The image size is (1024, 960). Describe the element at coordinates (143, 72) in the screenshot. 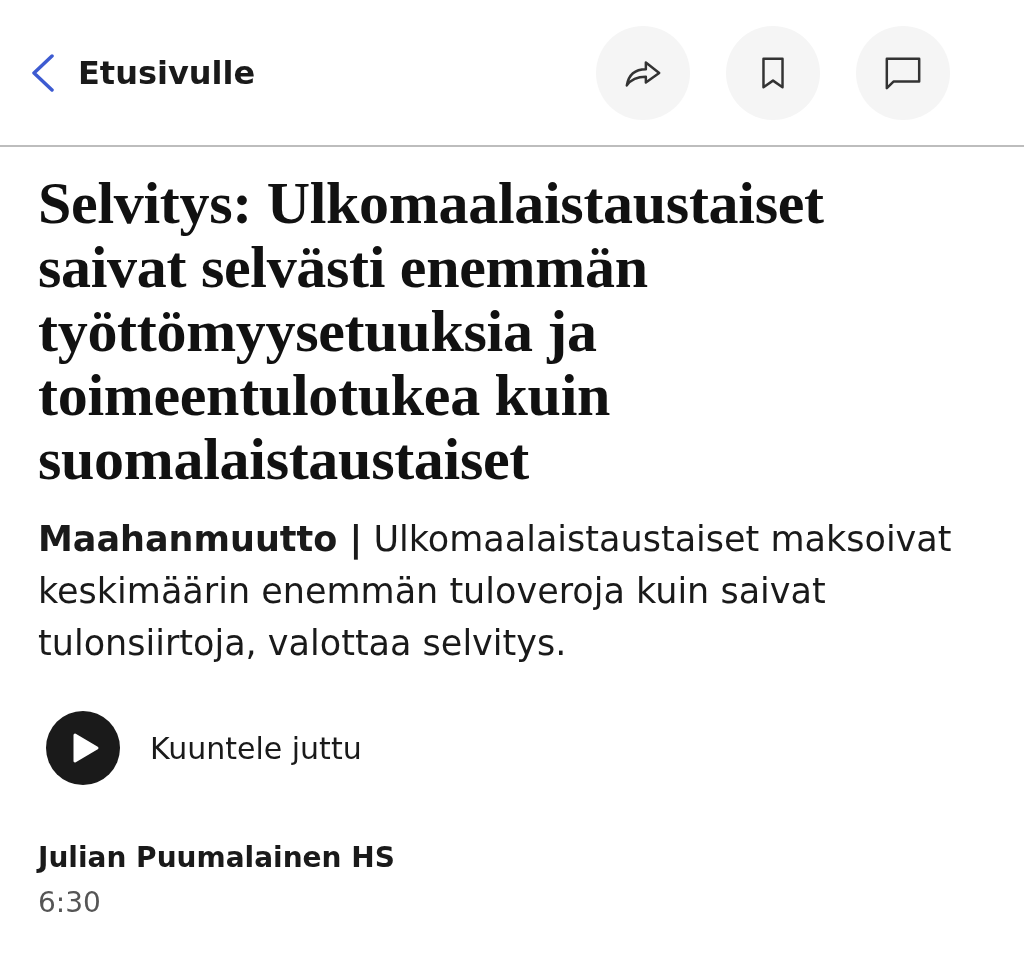

I see `back-link: Etusivulle` at that location.